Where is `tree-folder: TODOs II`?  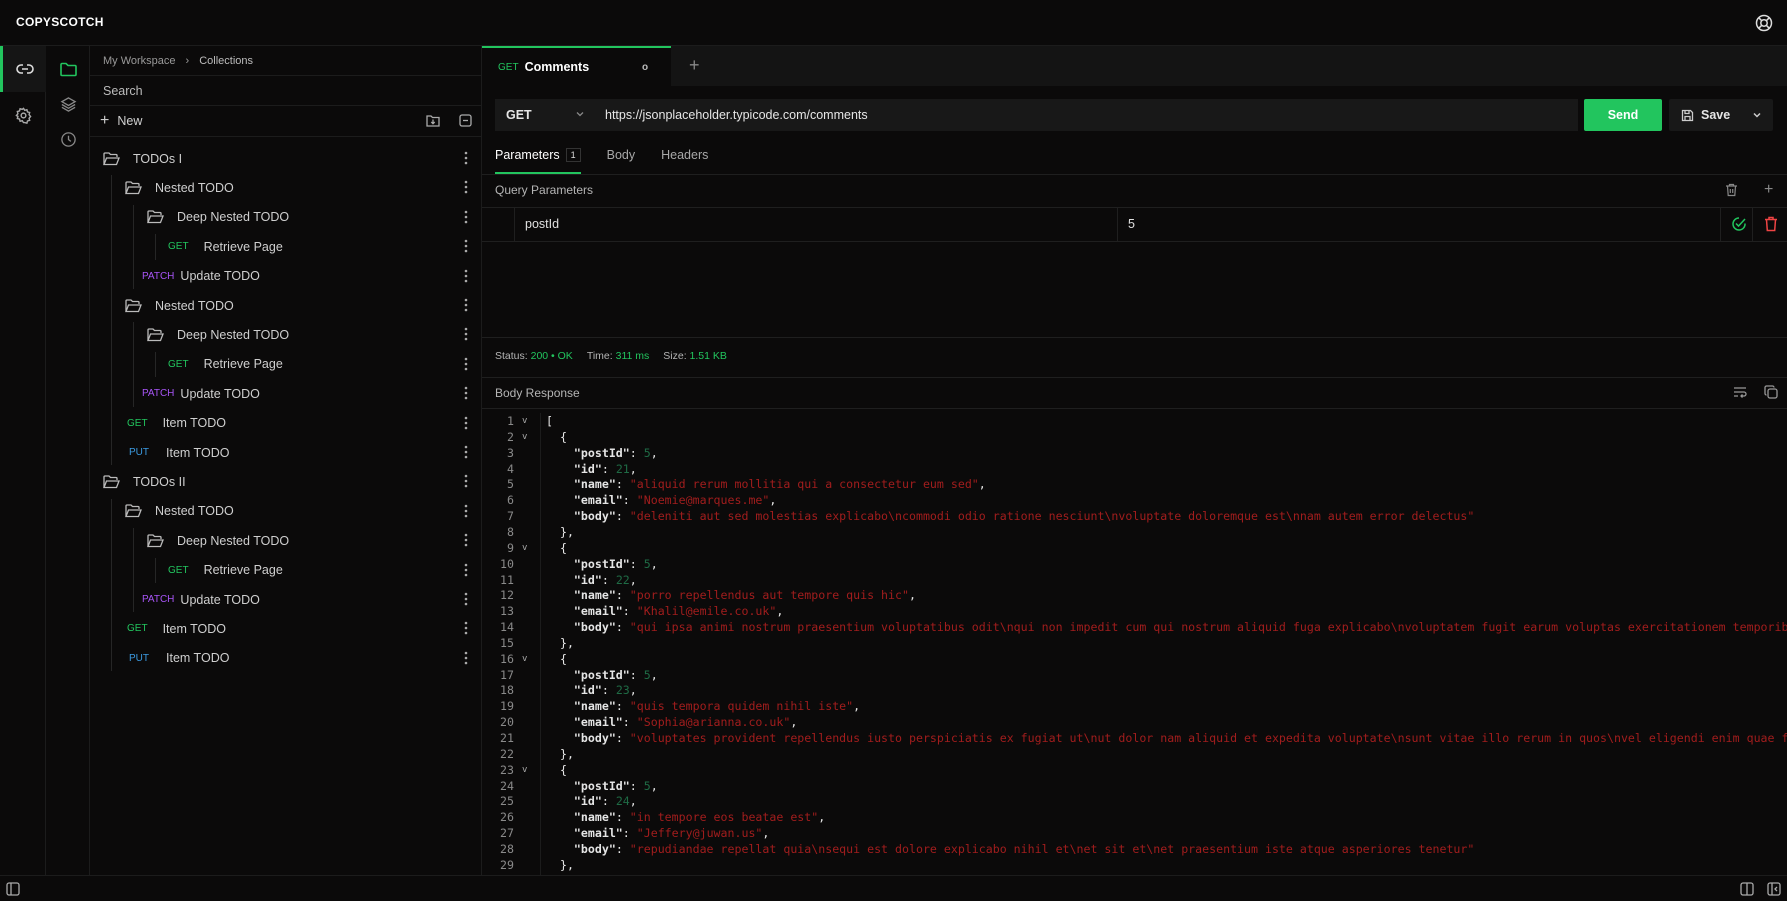
tree-folder: TODOs II is located at coordinates (286, 481).